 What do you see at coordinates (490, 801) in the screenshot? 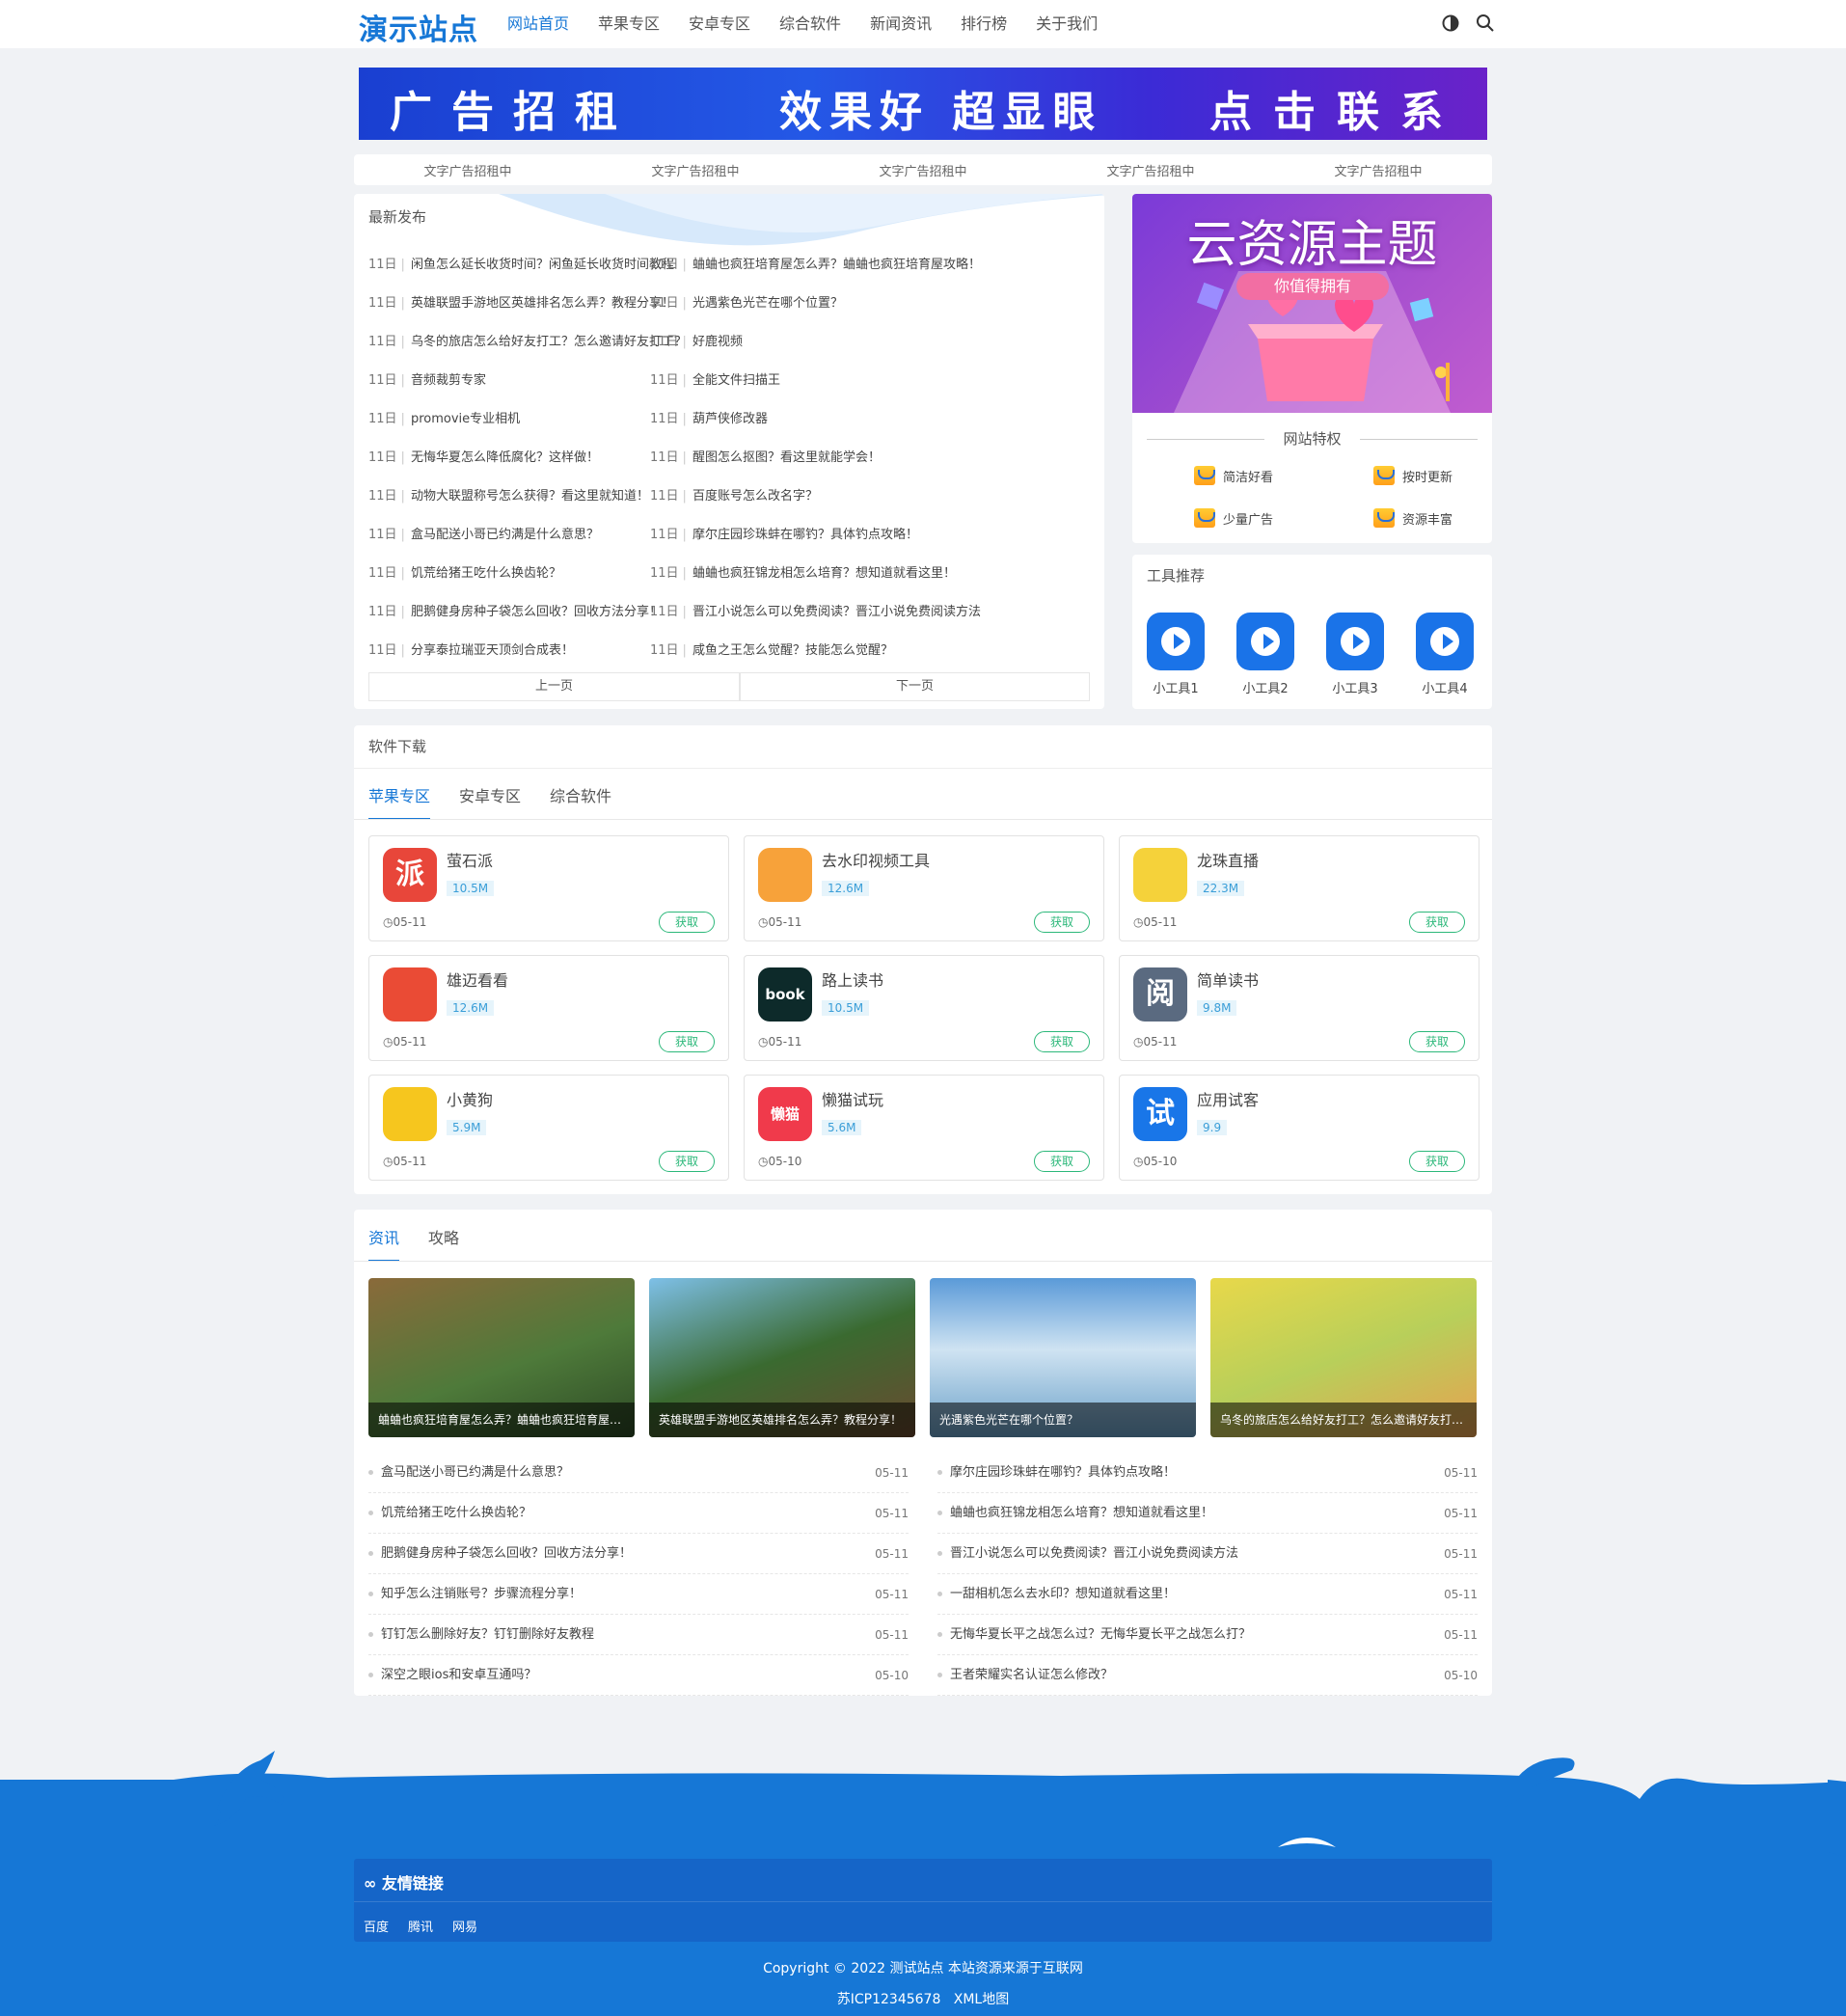
I see `tab-android: 安卓专区` at bounding box center [490, 801].